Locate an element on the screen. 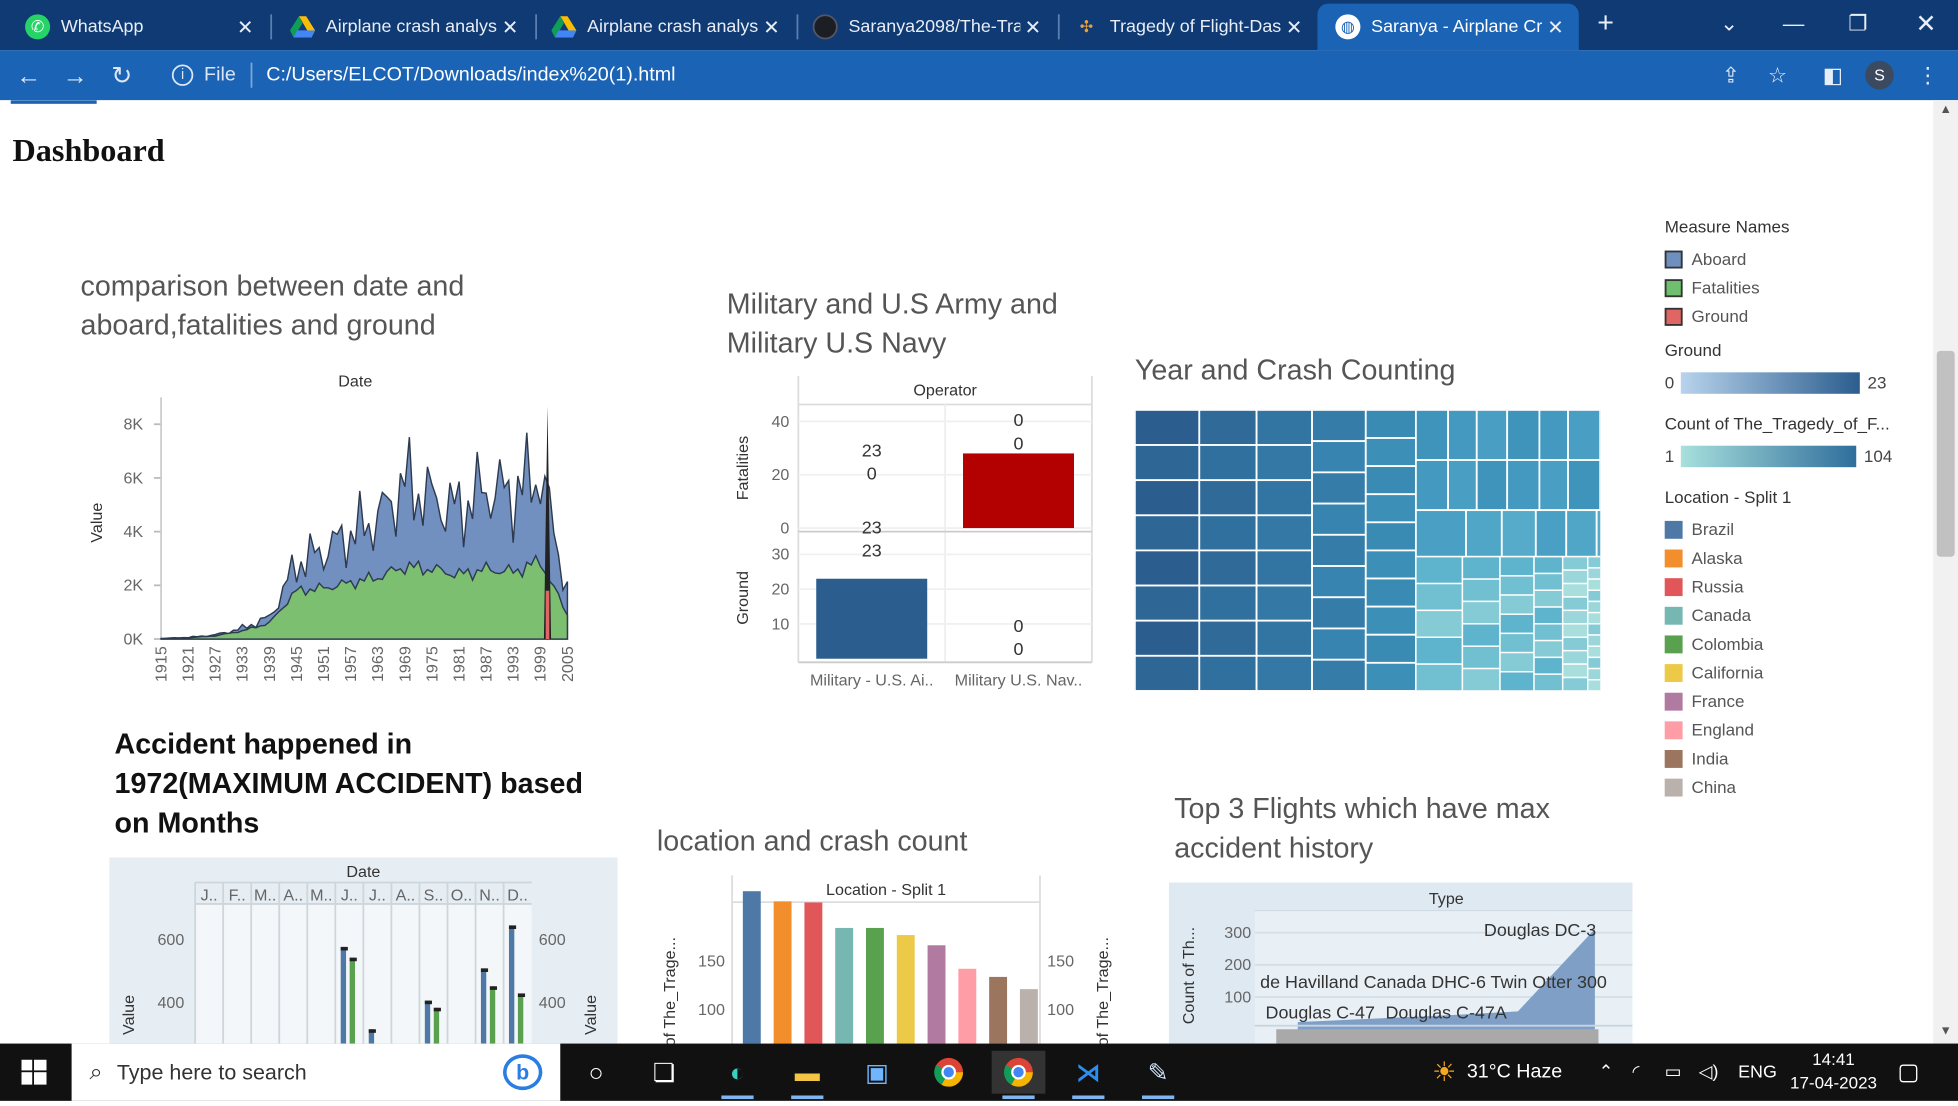 The width and height of the screenshot is (1958, 1106). chrome-profile-icon is located at coordinates (1018, 1075).